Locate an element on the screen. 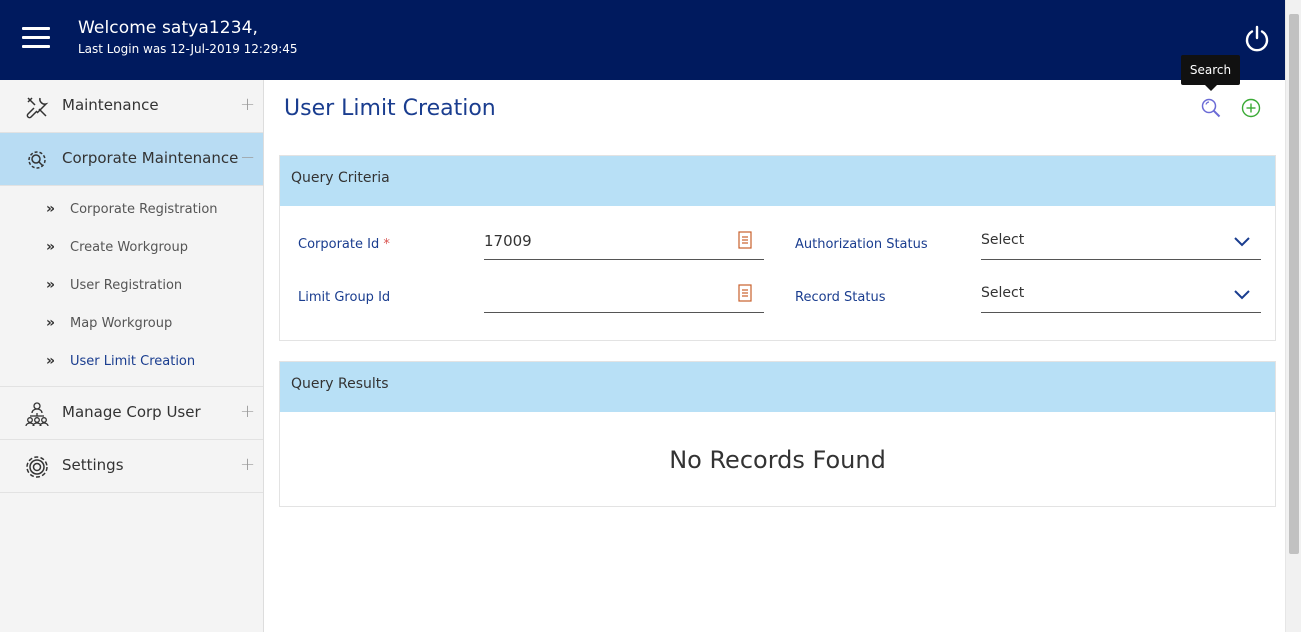  gear-search-icon is located at coordinates (37, 160).